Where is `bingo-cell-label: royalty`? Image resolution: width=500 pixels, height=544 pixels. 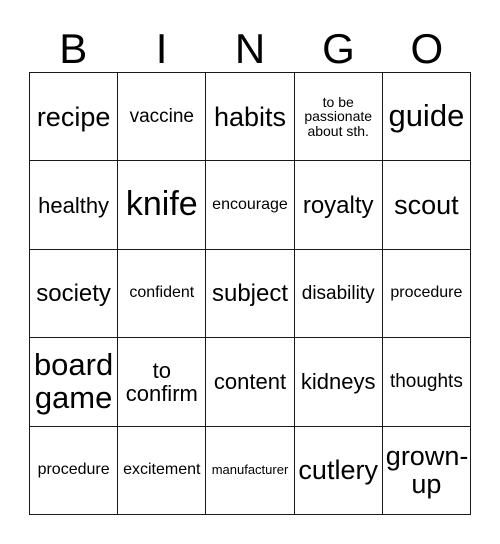 bingo-cell-label: royalty is located at coordinates (338, 205).